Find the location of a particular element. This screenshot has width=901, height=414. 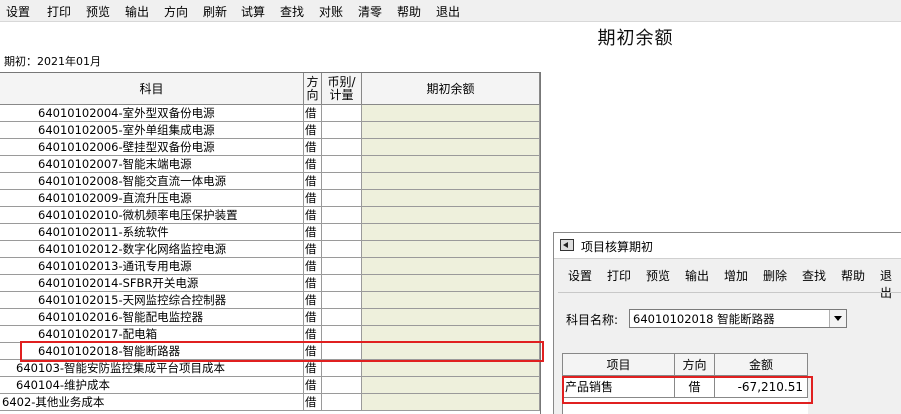

table-row: 64010102009-直流升压电源借 is located at coordinates (270, 198).